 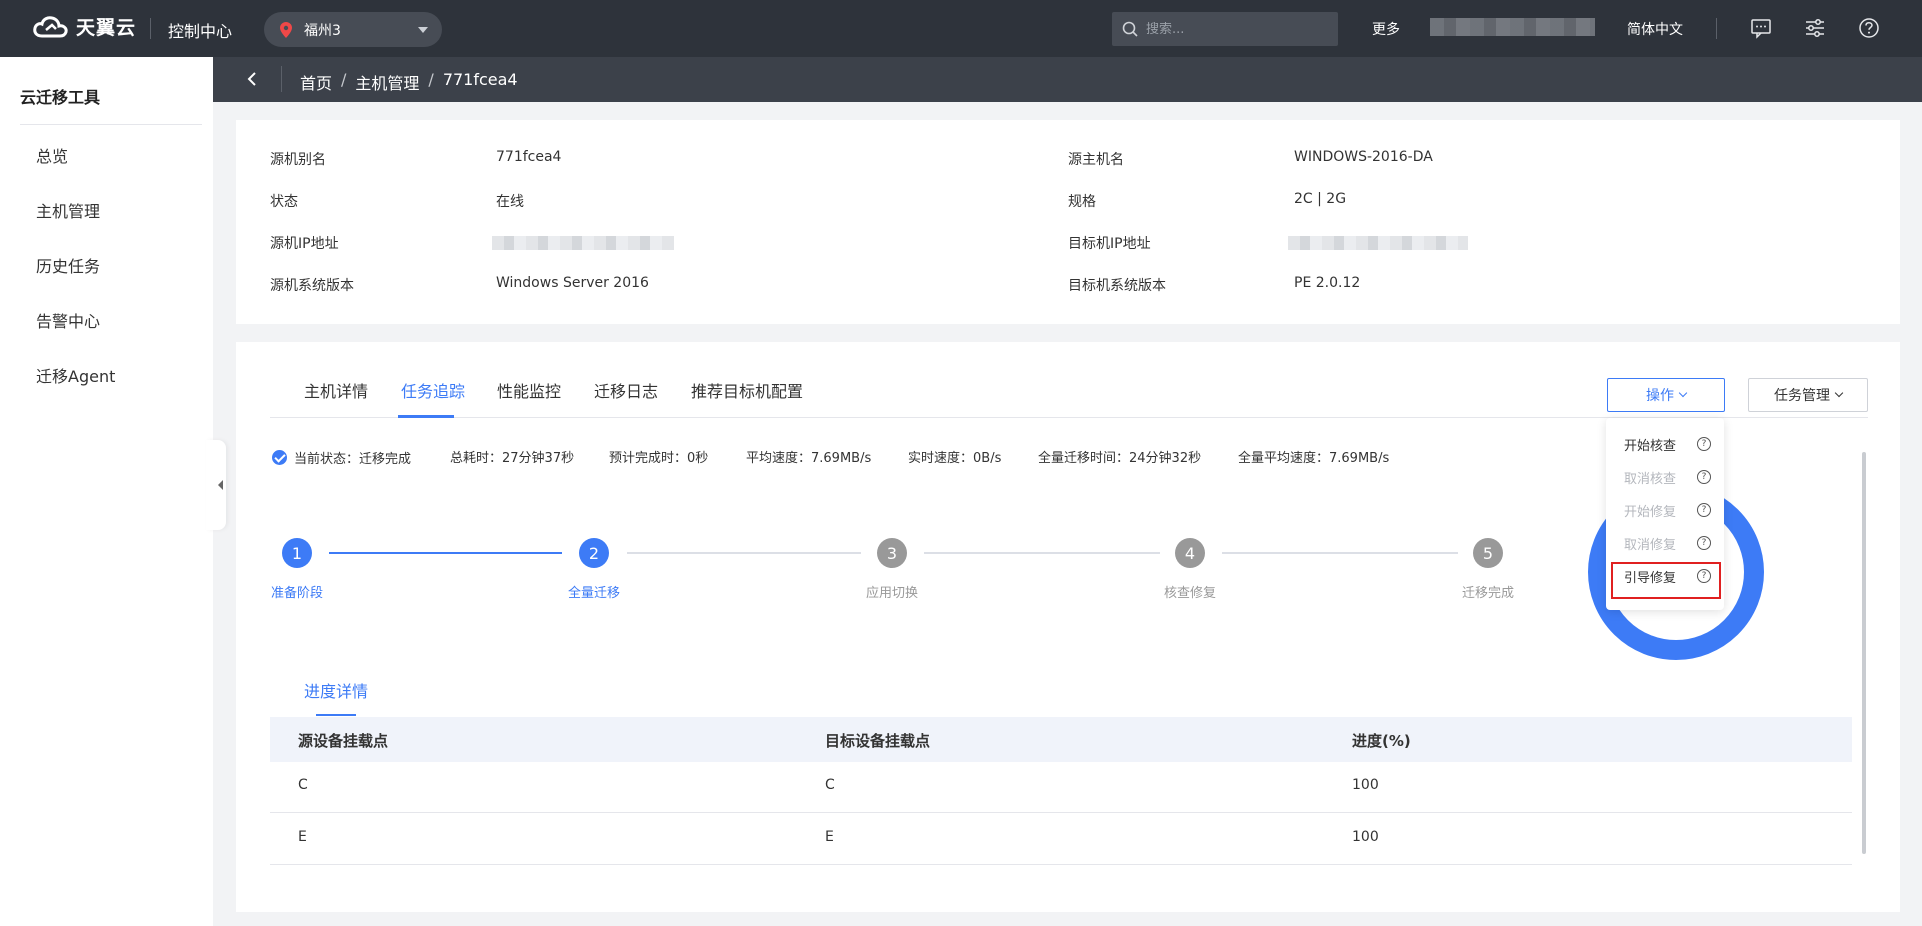 I want to click on table-header, so click(x=1061, y=739).